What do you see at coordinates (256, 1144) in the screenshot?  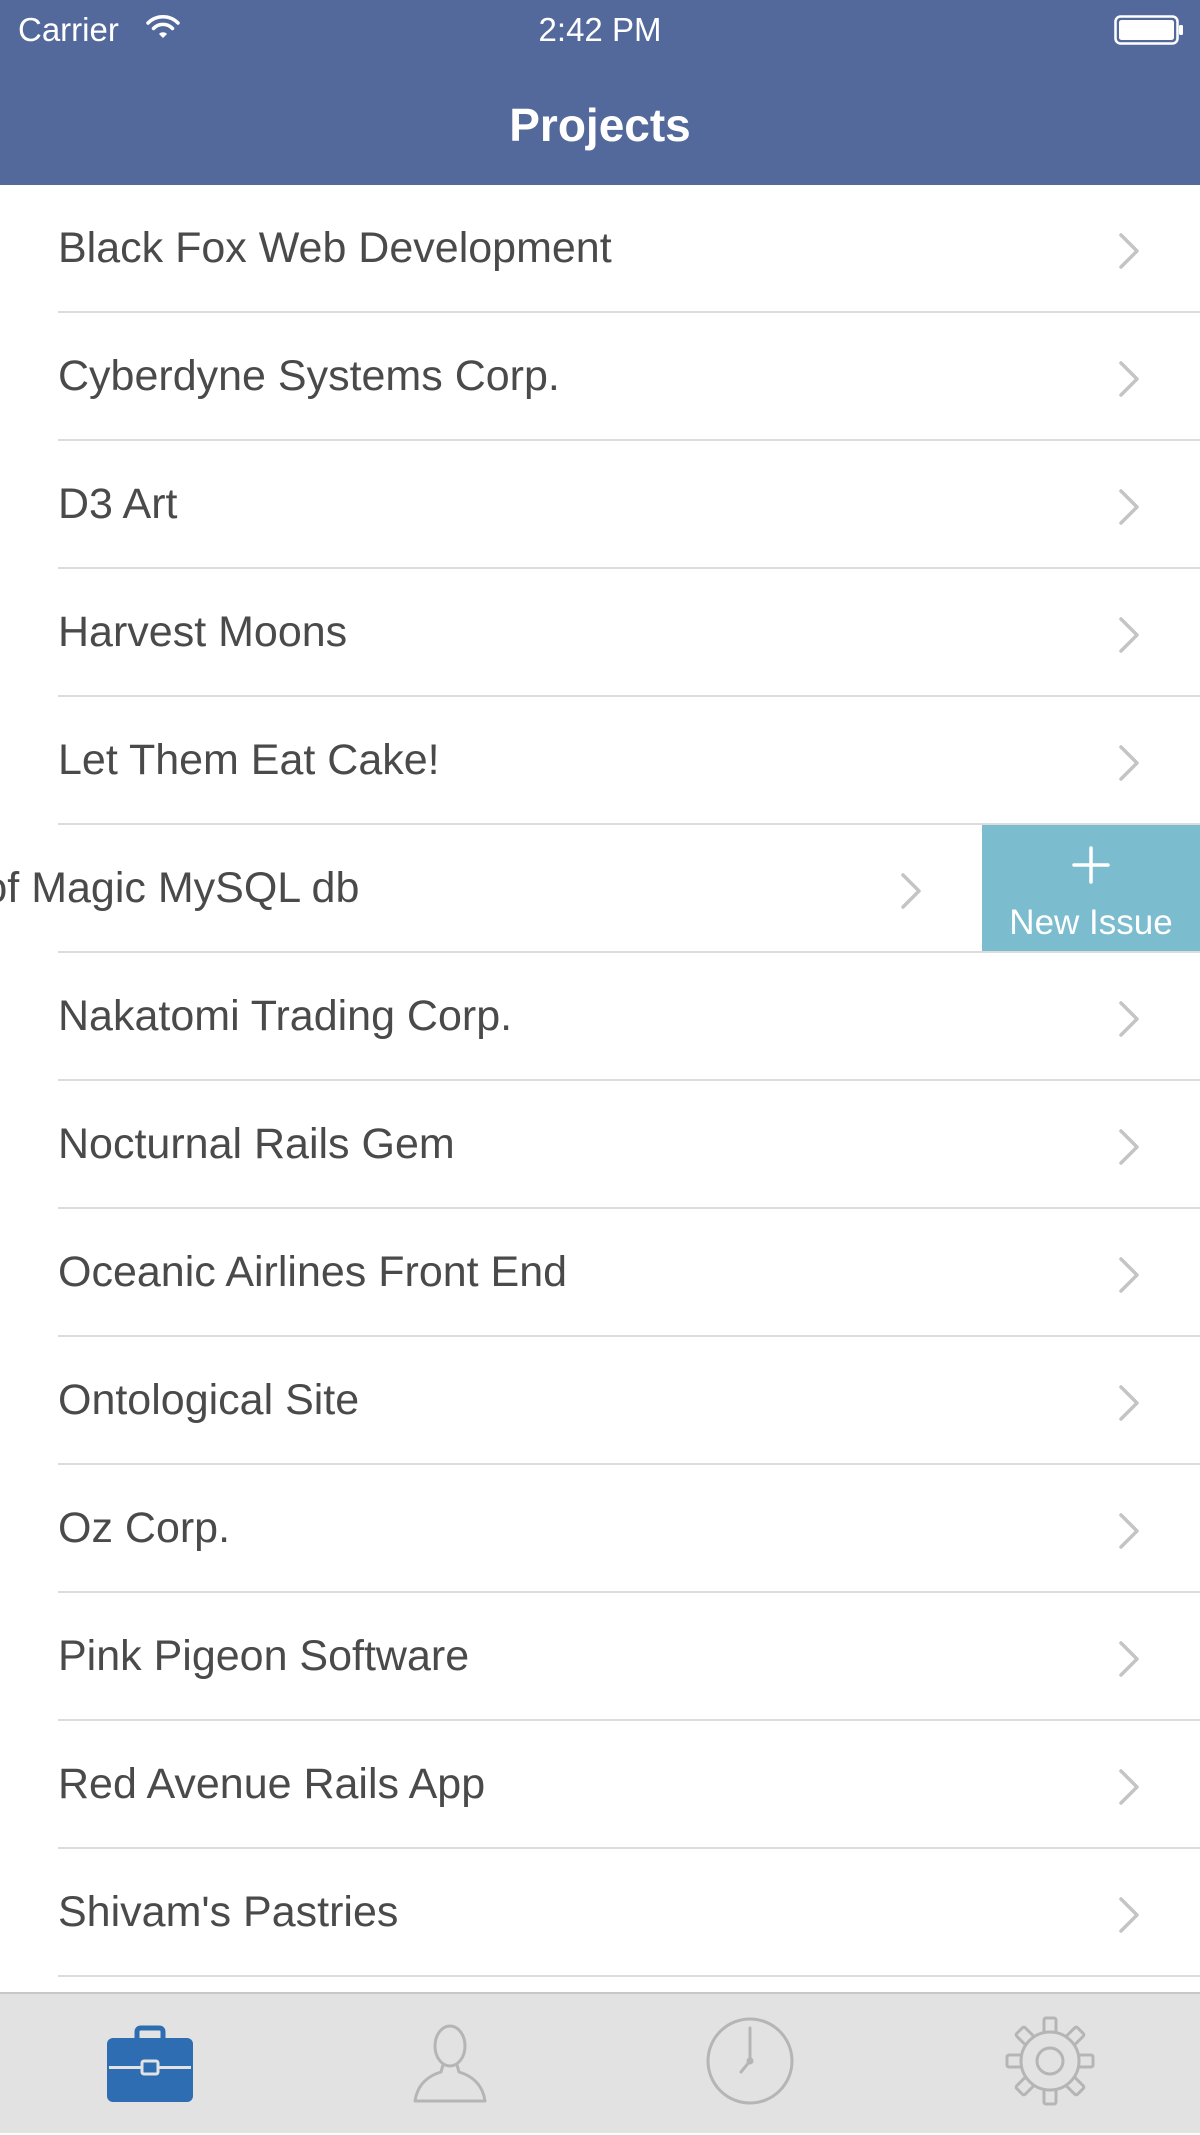 I see `project-name: Nocturnal Rails Gem` at bounding box center [256, 1144].